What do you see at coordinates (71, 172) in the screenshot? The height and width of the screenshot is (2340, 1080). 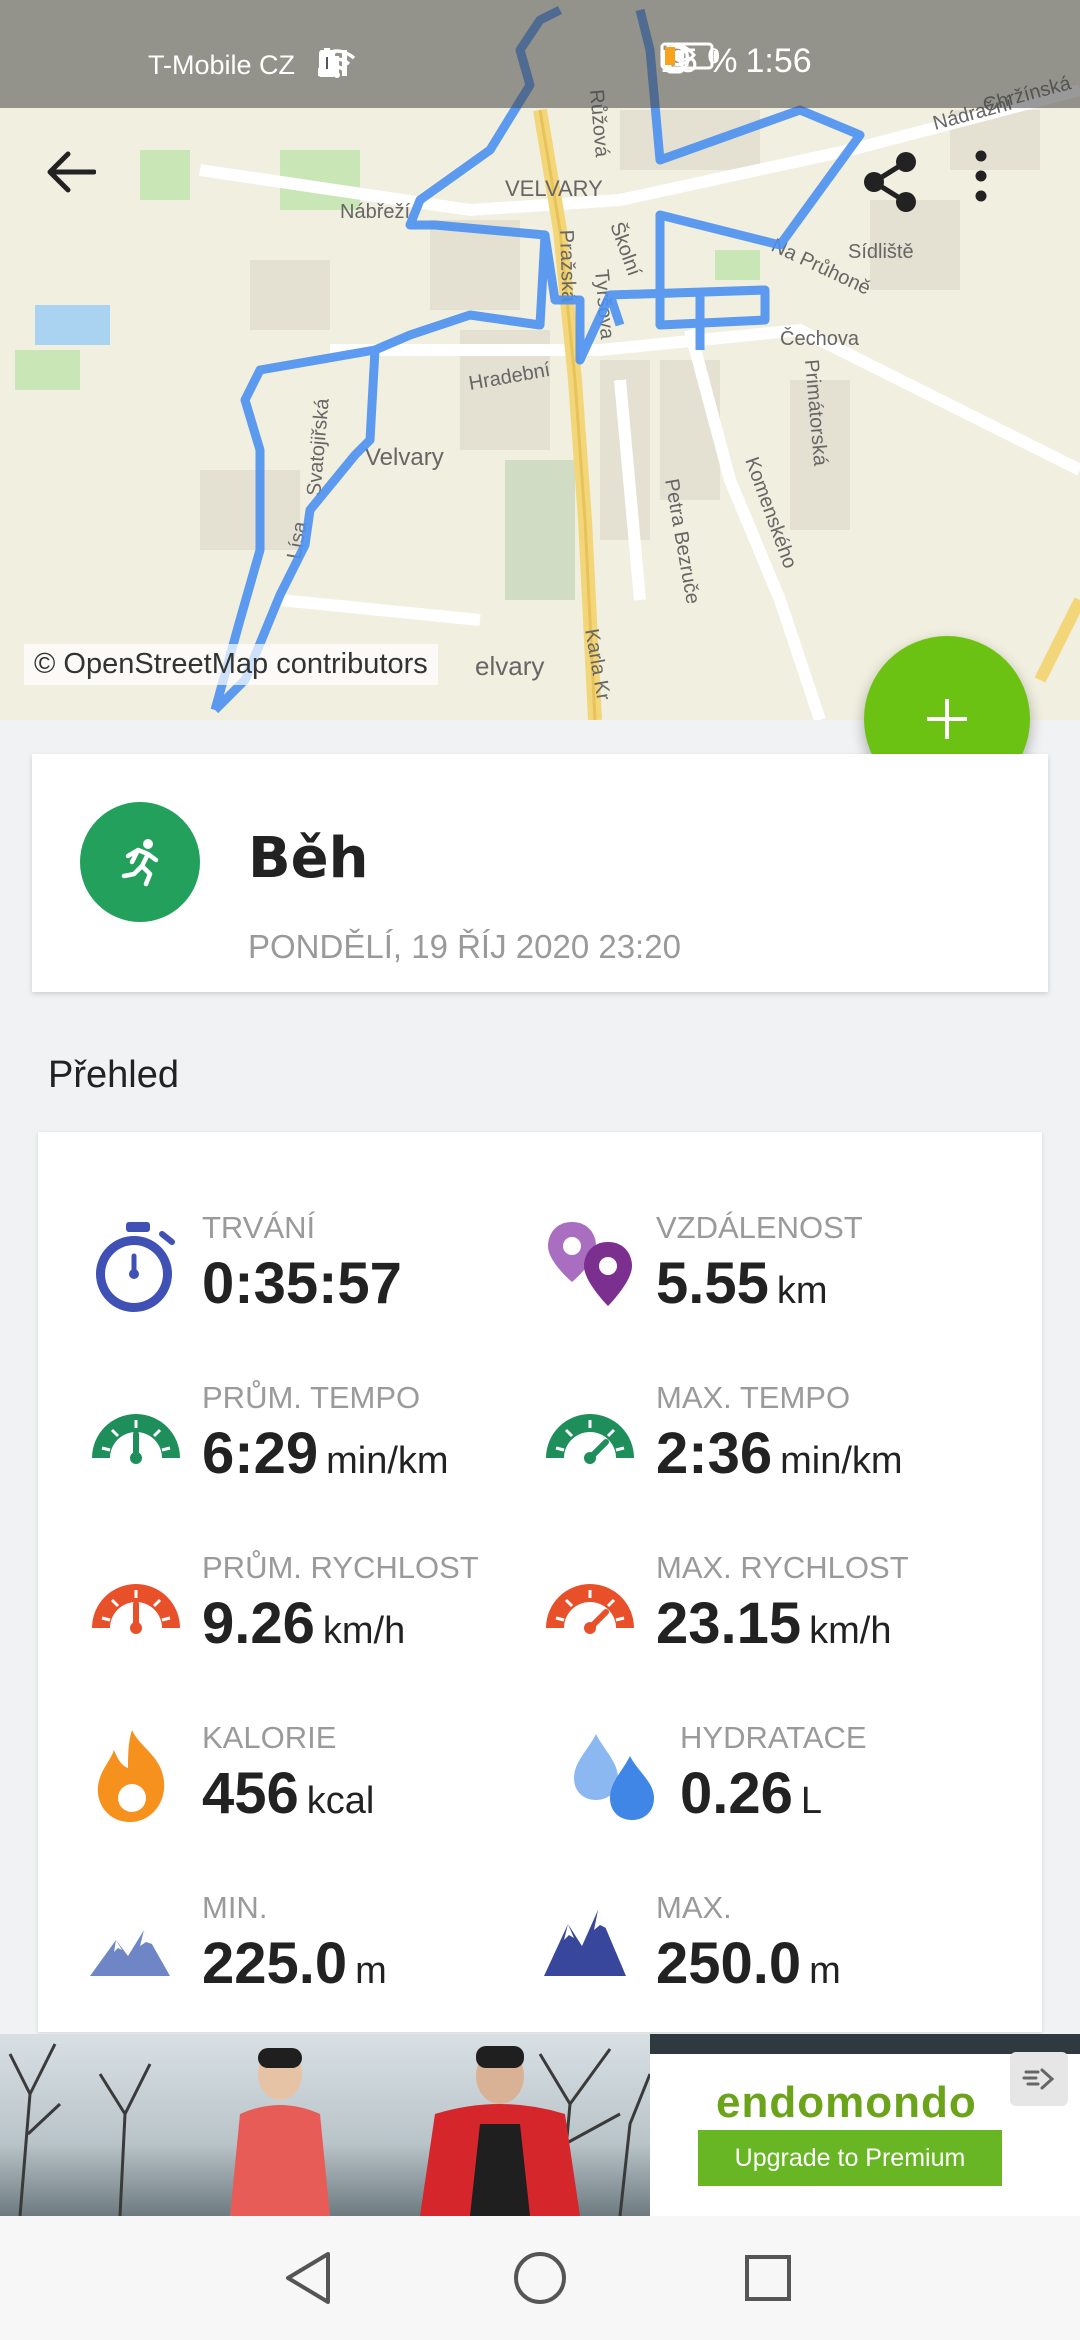 I see `arrow-left-icon` at bounding box center [71, 172].